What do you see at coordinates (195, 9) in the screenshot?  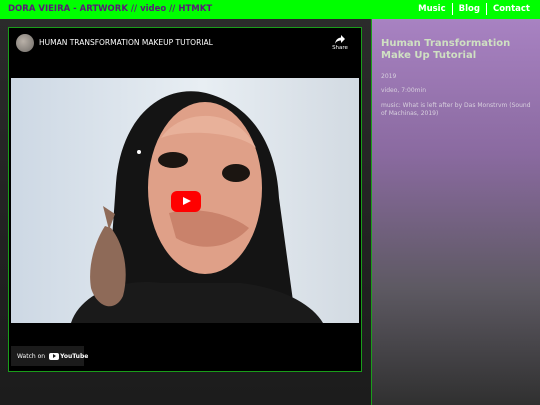 I see `breadcrumb-htmkt: HTMKT` at bounding box center [195, 9].